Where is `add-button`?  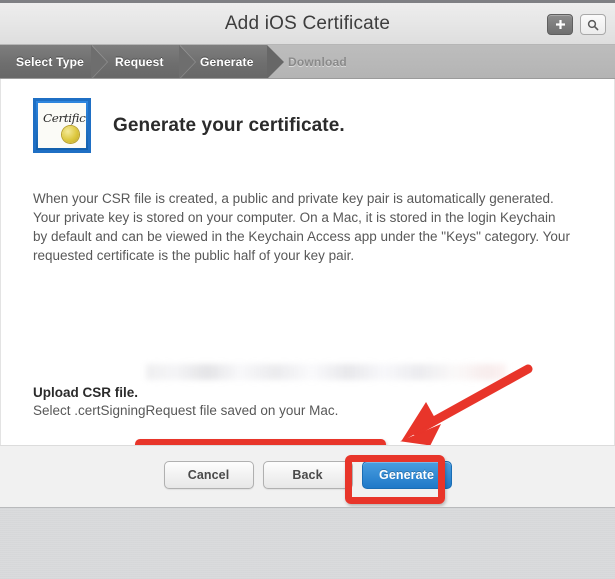 add-button is located at coordinates (560, 24).